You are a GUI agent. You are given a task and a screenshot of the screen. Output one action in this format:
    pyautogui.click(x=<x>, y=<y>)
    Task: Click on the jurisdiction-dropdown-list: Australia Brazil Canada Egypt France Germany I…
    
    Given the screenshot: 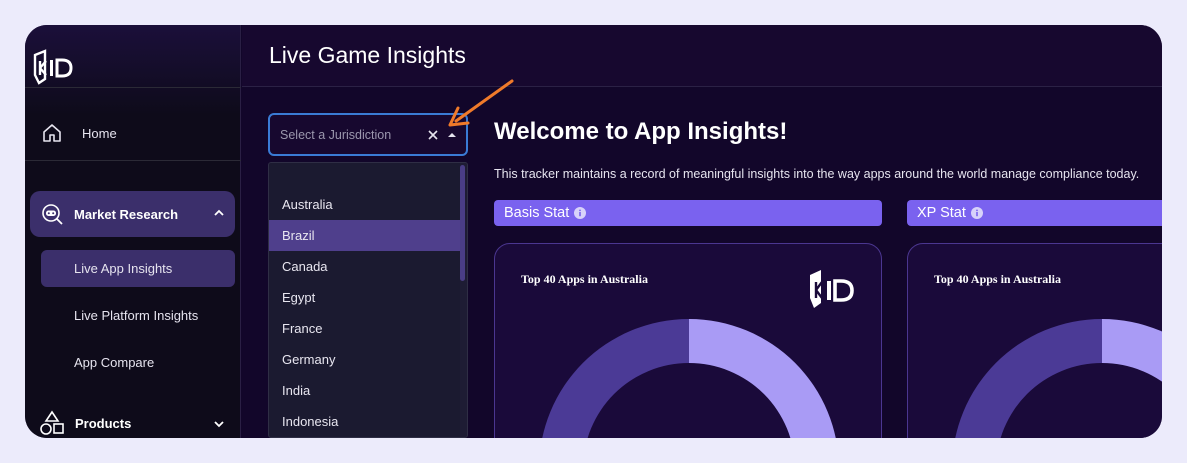 What is the action you would take?
    pyautogui.click(x=368, y=300)
    